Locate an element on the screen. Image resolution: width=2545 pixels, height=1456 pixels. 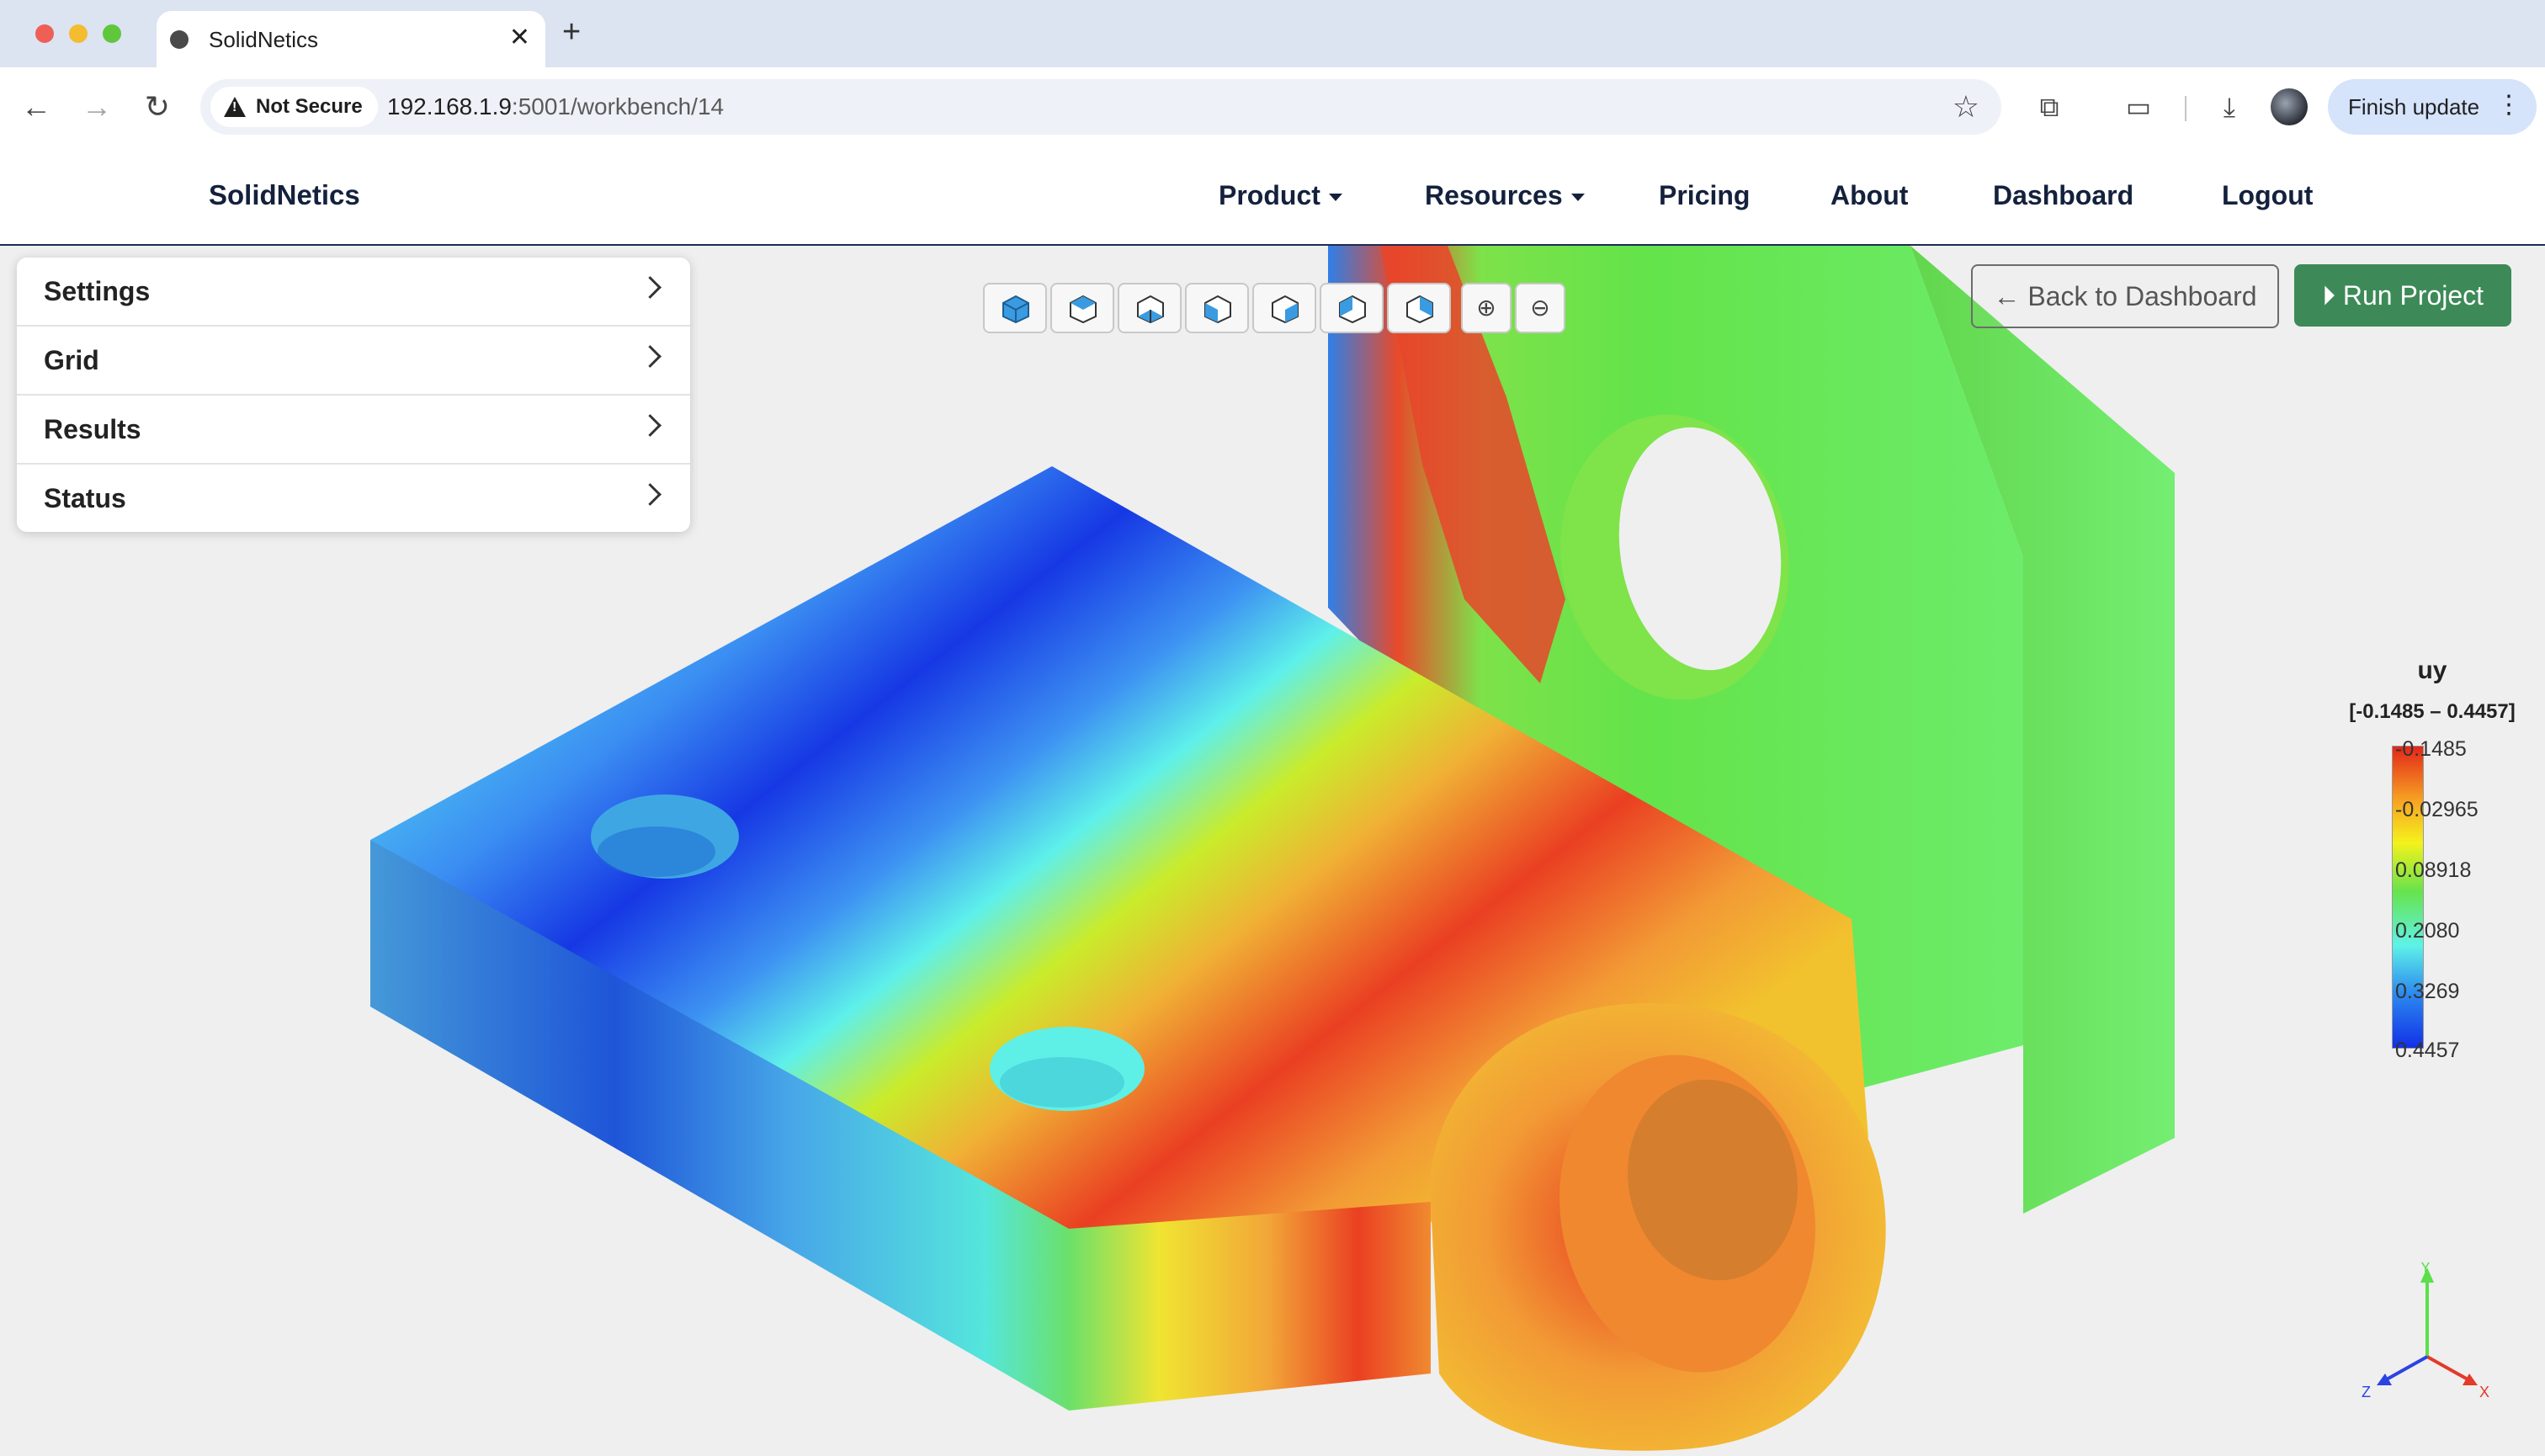
nav-about: About is located at coordinates (1869, 195).